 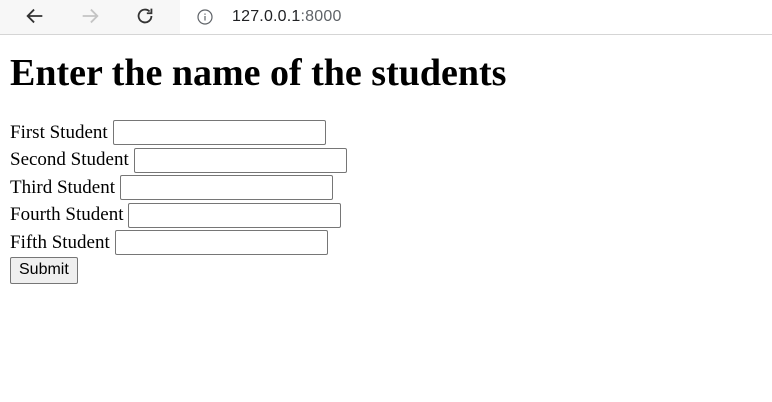 I want to click on field-row-fifth: Fifth Student, so click(x=386, y=243).